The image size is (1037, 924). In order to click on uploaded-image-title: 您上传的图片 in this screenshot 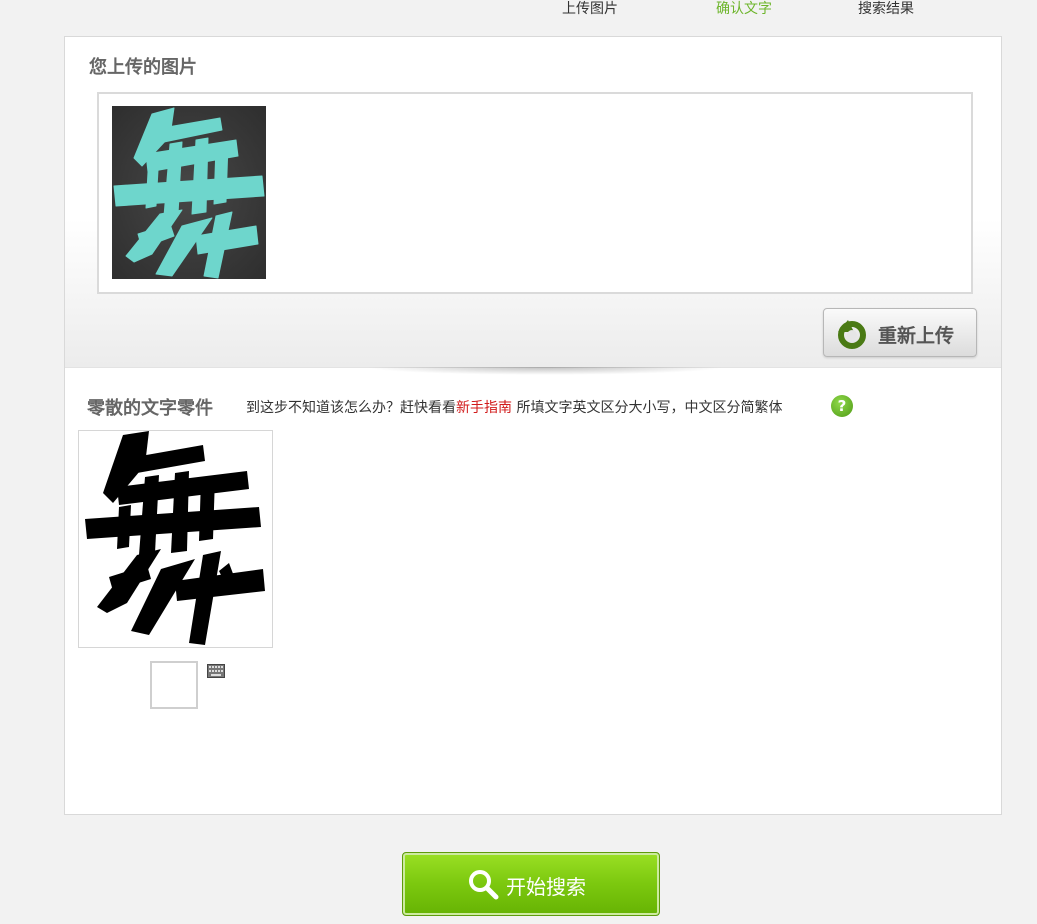, I will do `click(143, 67)`.